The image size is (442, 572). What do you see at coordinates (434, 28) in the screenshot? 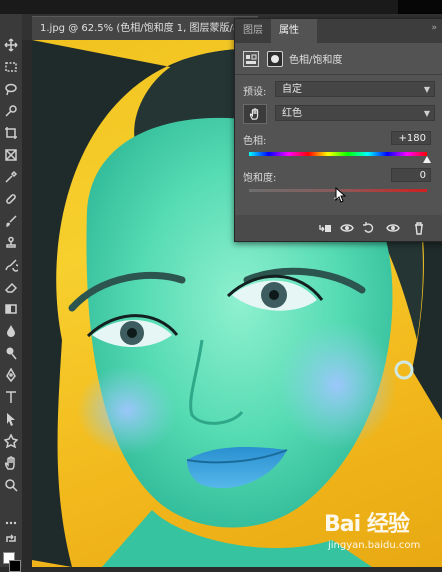
I see `panel-collapse-icon: »` at bounding box center [434, 28].